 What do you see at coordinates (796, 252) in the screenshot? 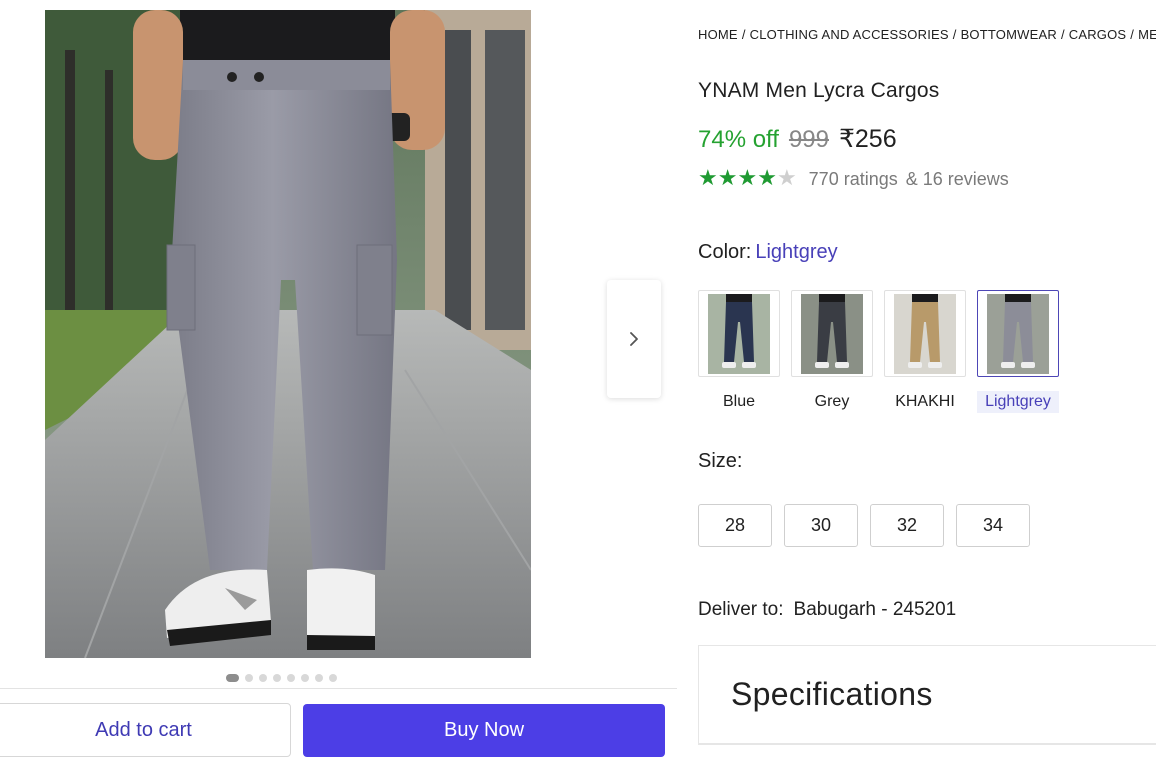
I see `selected-color: Lightgrey` at bounding box center [796, 252].